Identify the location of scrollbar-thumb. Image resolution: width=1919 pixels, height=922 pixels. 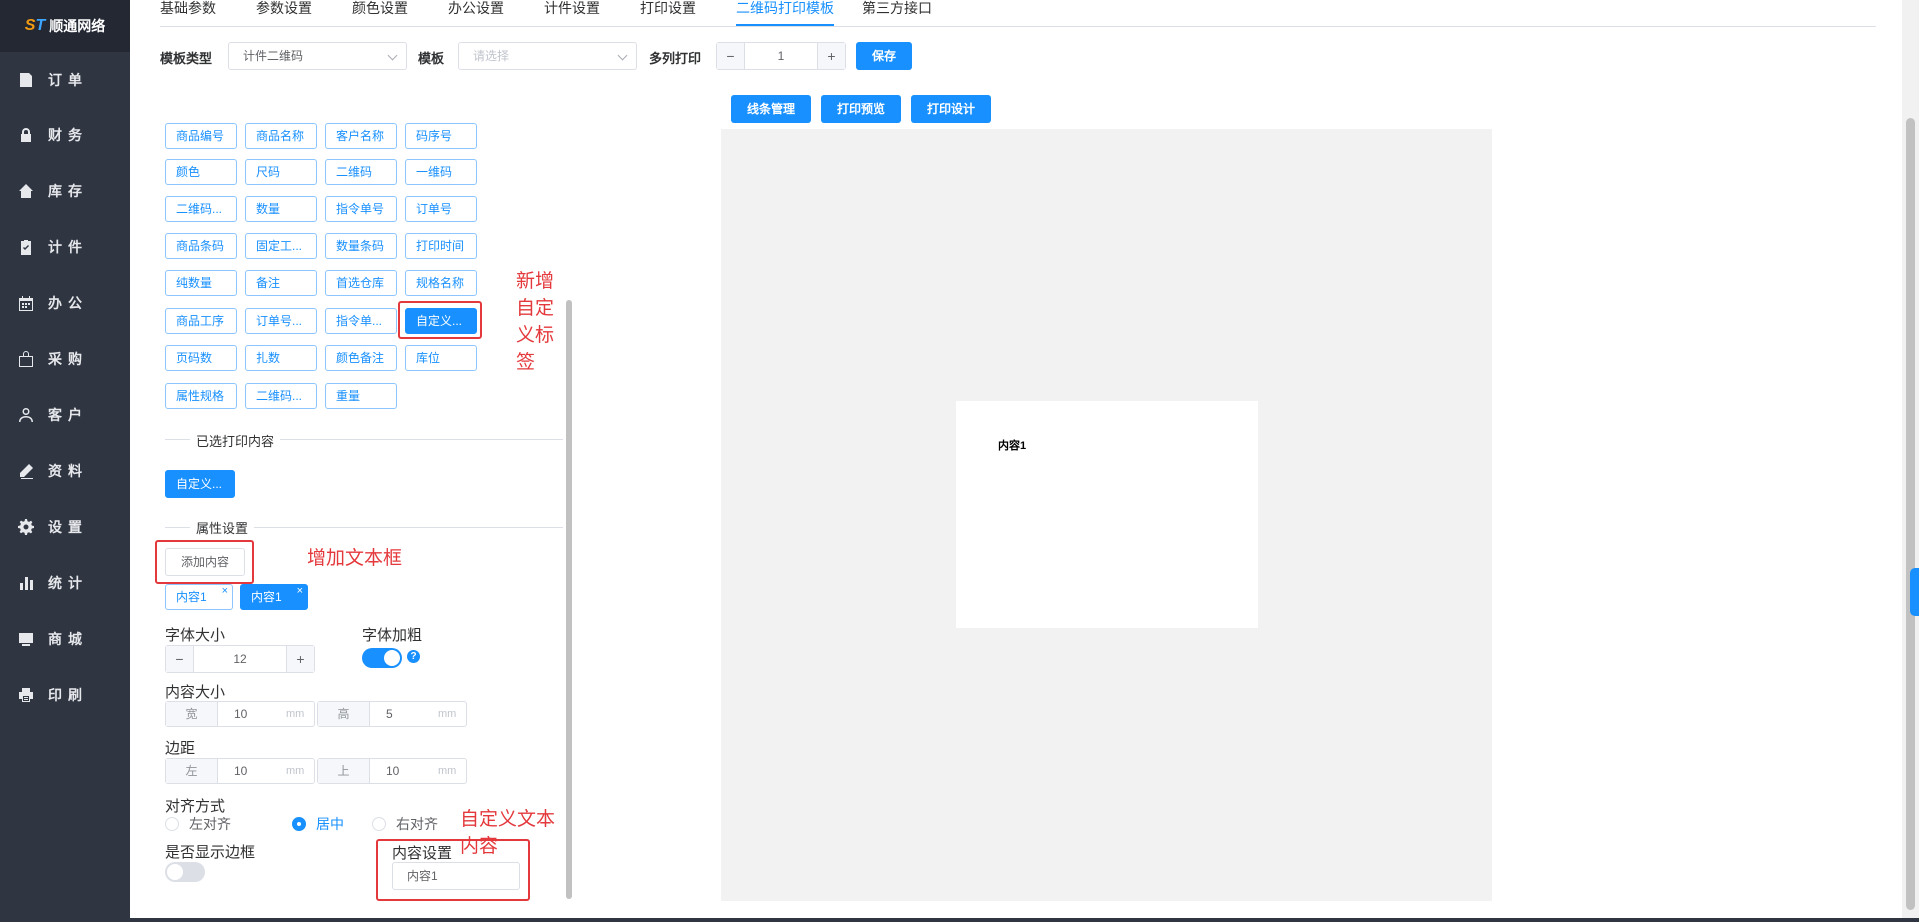
(1910, 514).